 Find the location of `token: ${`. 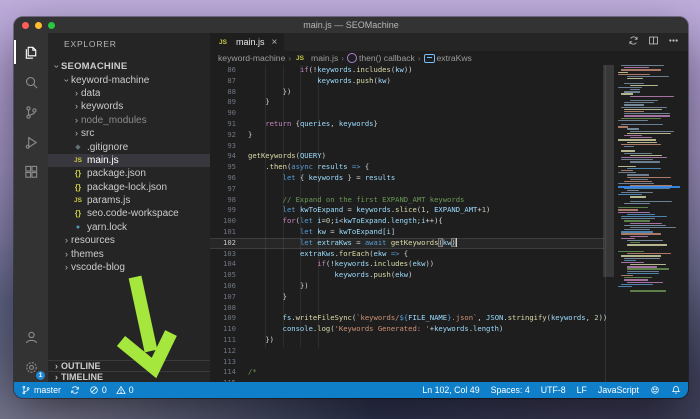

token: ${ is located at coordinates (404, 318).